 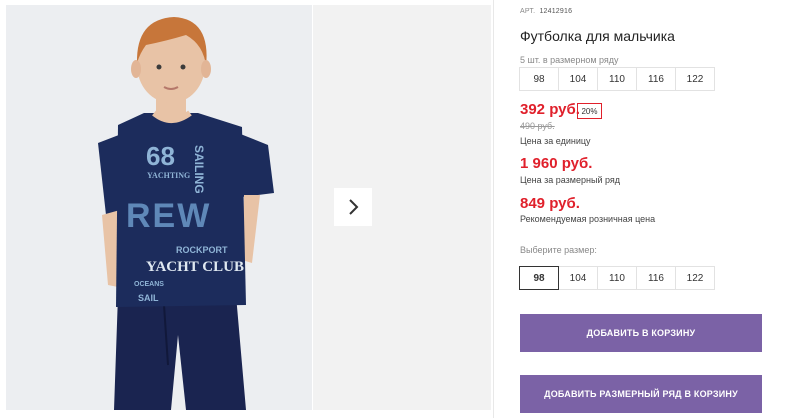 What do you see at coordinates (556, 163) in the screenshot?
I see `pack-price: 1 960 руб.` at bounding box center [556, 163].